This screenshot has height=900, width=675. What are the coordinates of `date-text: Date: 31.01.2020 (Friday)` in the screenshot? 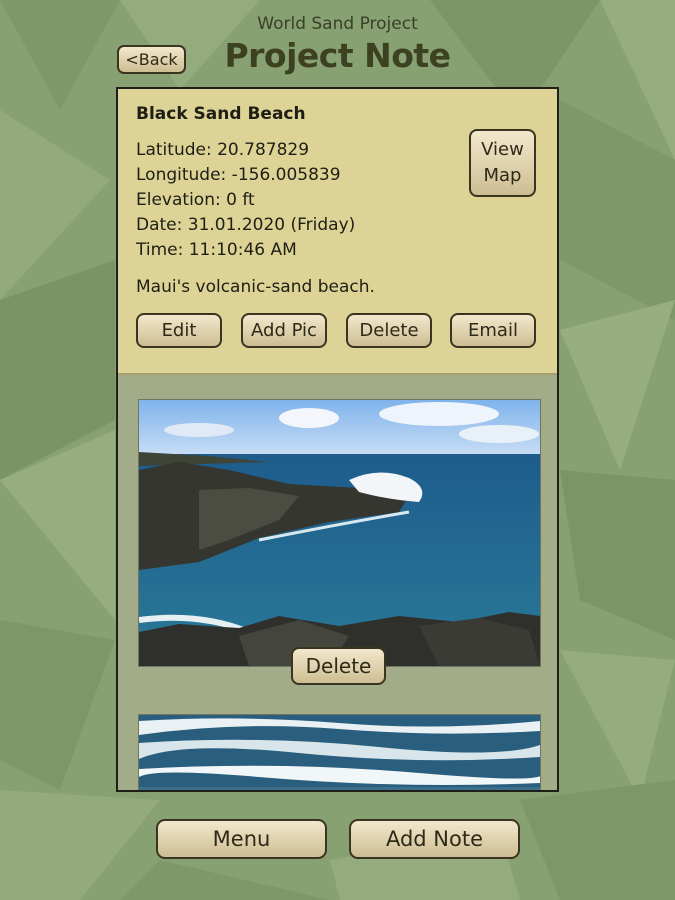 It's located at (246, 225).